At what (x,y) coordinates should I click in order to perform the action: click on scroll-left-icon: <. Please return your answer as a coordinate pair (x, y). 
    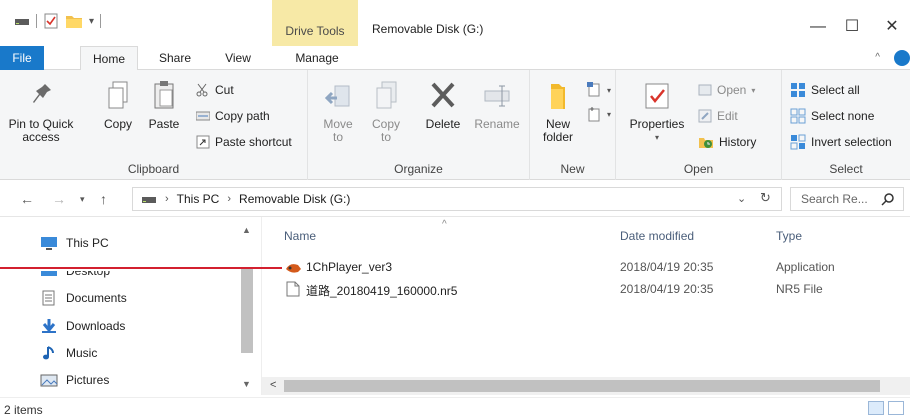
    Looking at the image, I should click on (273, 385).